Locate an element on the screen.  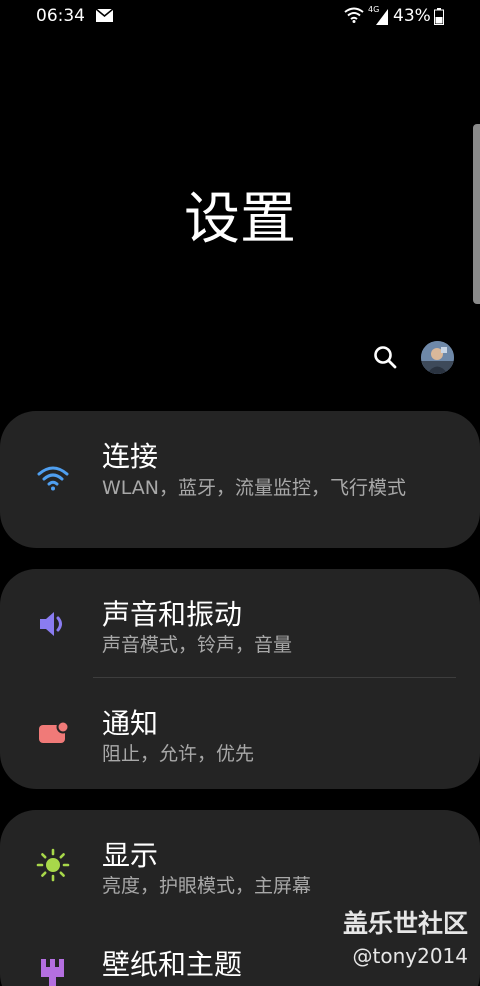
settings-item-title: 通知 is located at coordinates (130, 723).